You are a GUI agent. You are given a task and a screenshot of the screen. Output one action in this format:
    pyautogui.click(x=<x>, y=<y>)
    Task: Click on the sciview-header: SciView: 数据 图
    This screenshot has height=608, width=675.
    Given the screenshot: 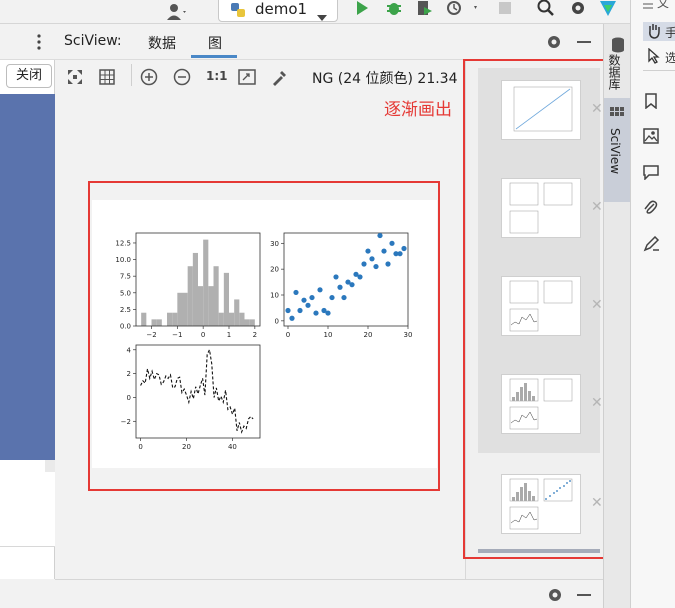 What is the action you would take?
    pyautogui.click(x=329, y=42)
    